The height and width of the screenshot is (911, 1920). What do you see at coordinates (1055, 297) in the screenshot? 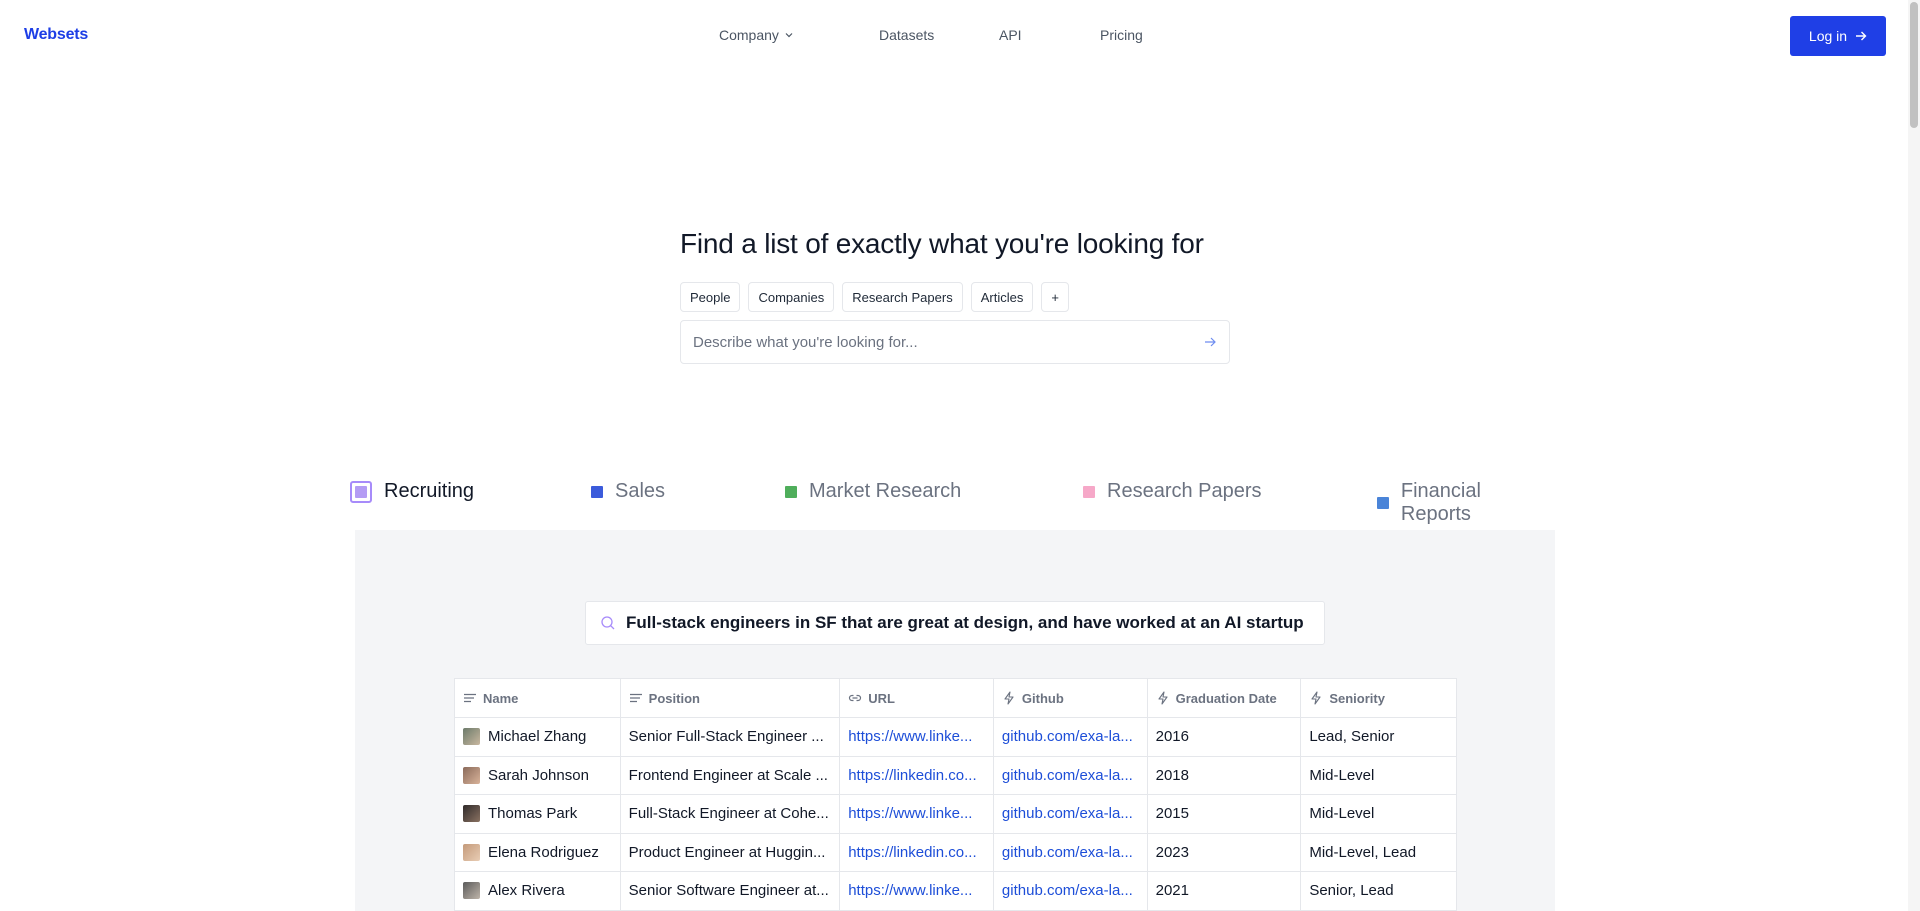
I see `chip-add-button: +` at bounding box center [1055, 297].